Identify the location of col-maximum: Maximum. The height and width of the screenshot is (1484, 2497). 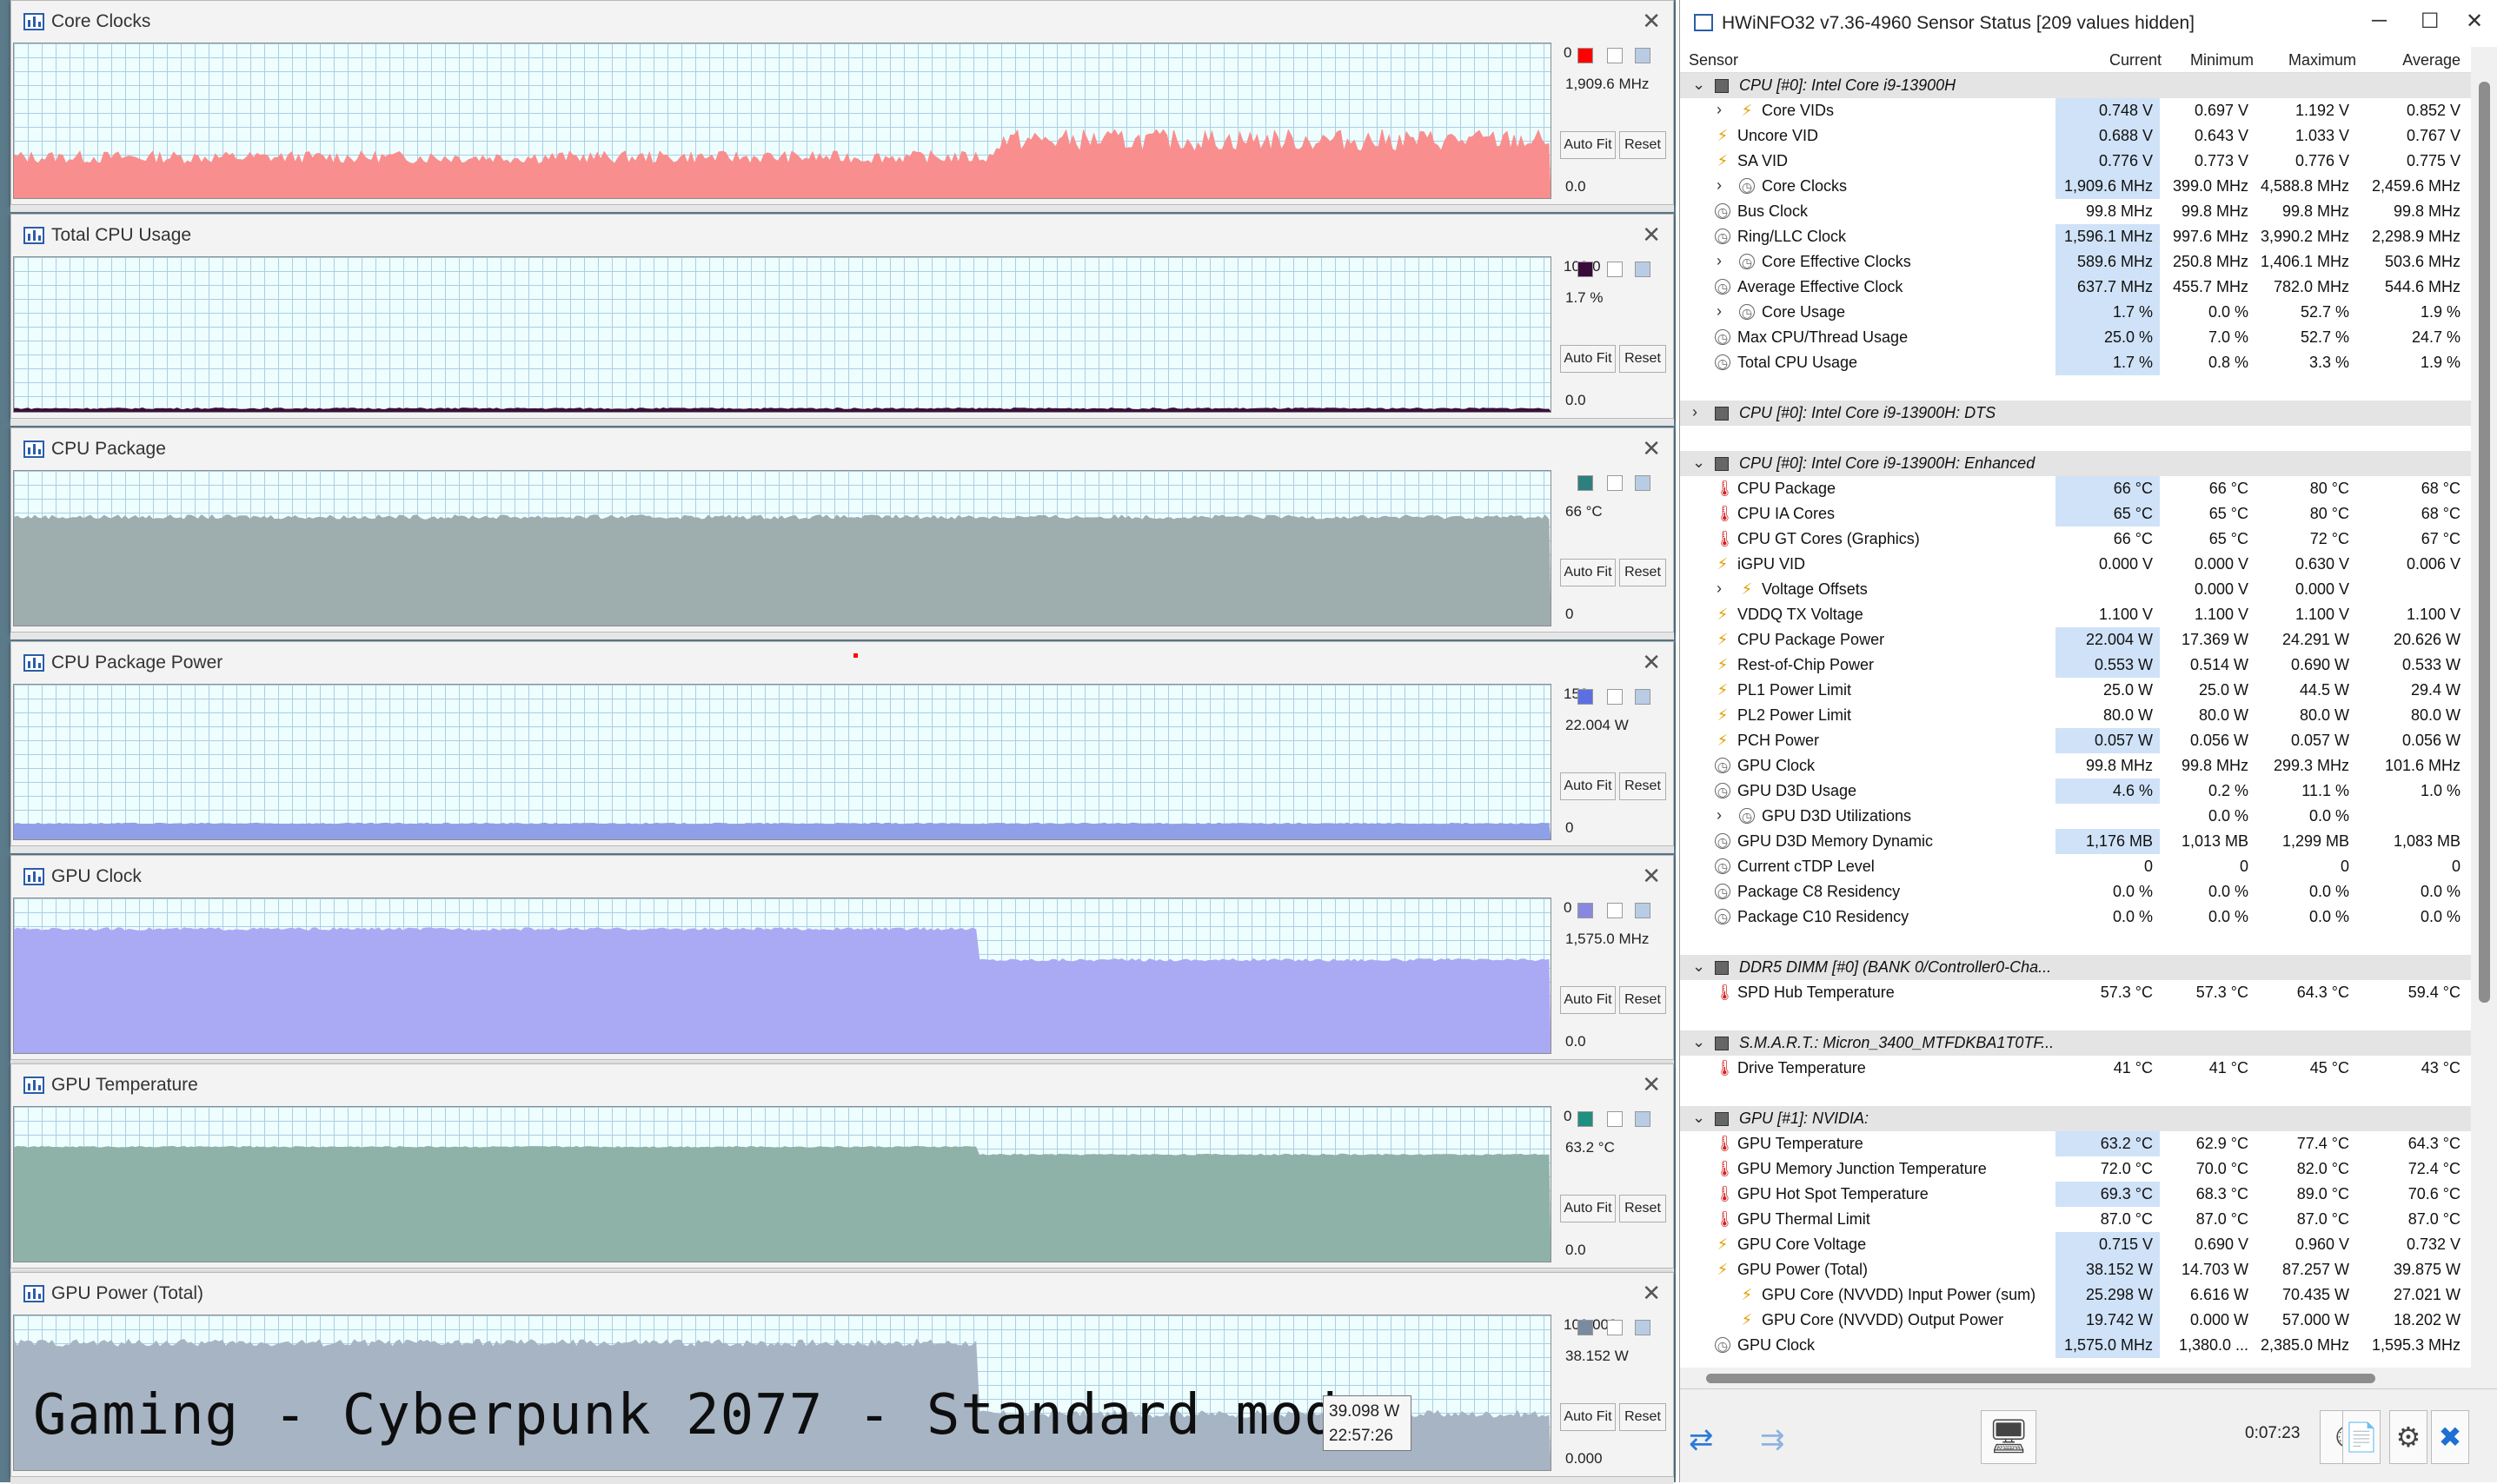
(2305, 60).